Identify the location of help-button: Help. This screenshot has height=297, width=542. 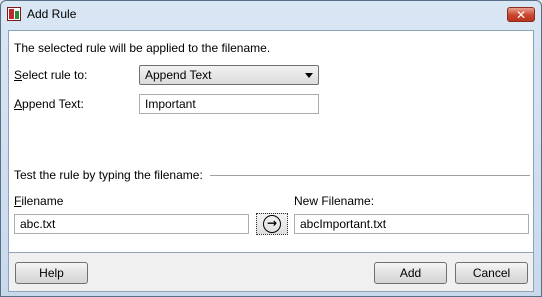
(51, 273).